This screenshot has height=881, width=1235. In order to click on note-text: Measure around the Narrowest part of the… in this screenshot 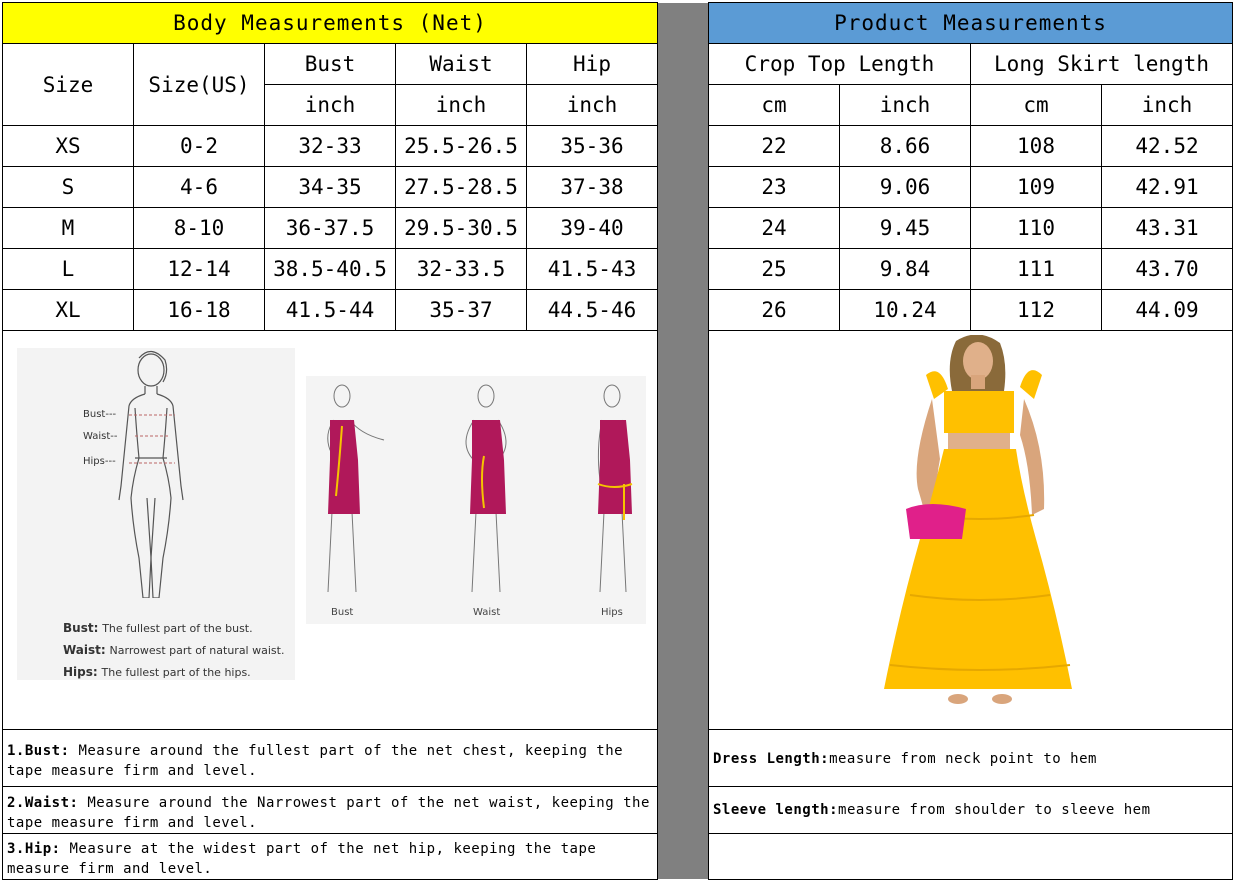, I will do `click(328, 813)`.